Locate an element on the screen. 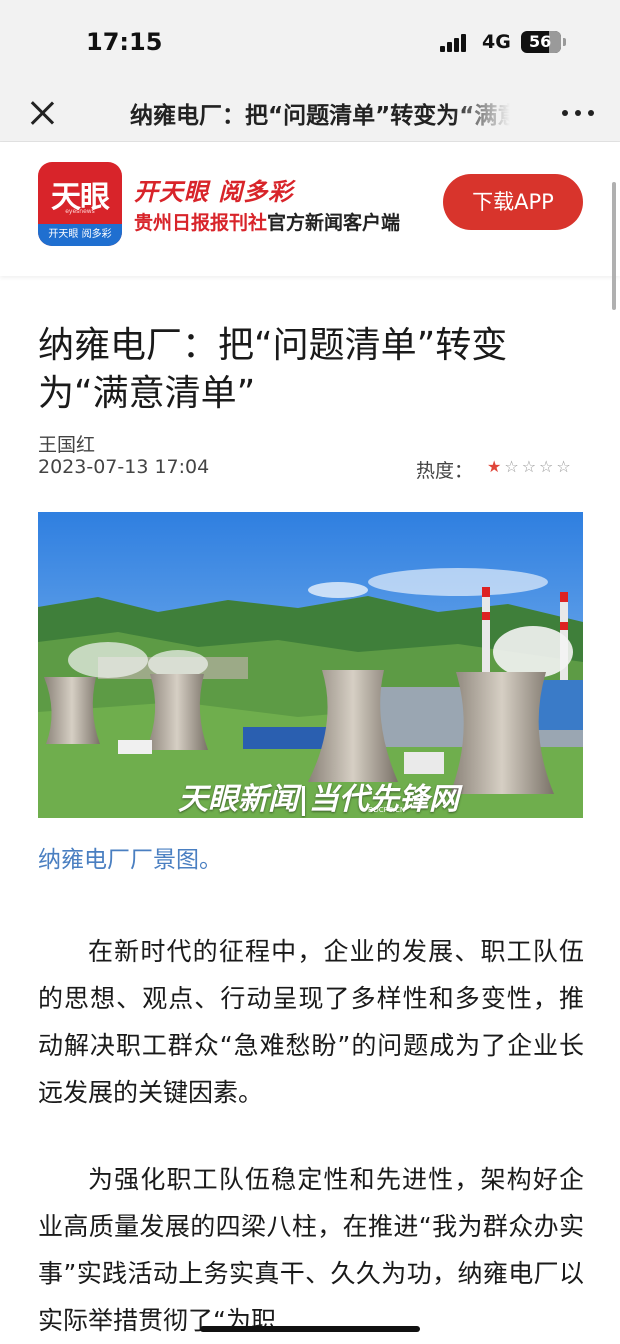 This screenshot has width=620, height=1344. article-author: 王国红 is located at coordinates (67, 445).